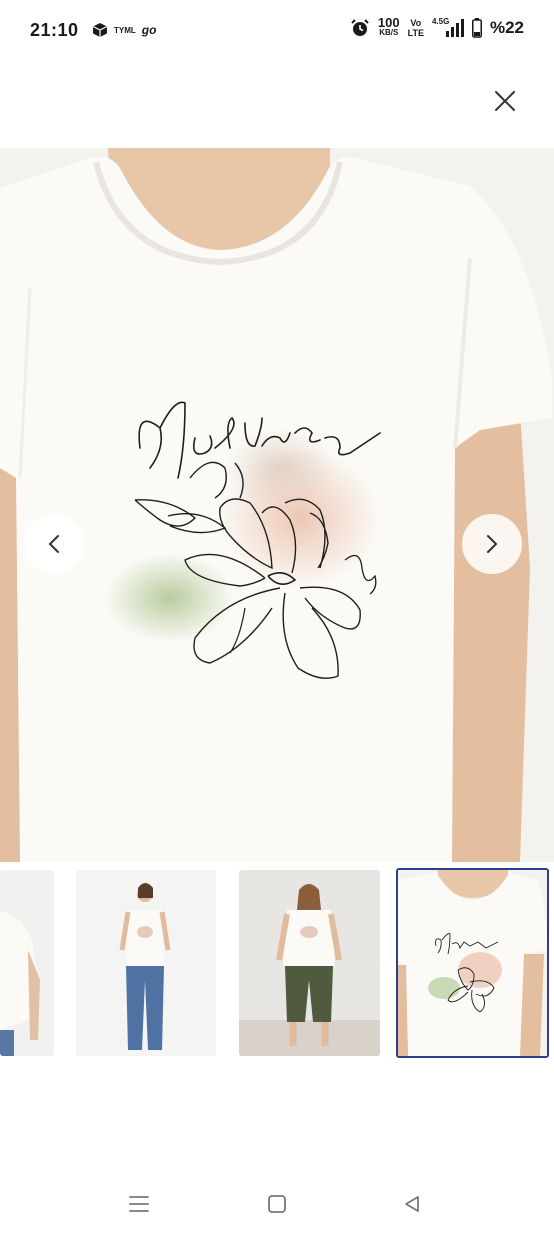 Image resolution: width=554 pixels, height=1238 pixels. I want to click on network-speed-value: 100, so click(388, 22).